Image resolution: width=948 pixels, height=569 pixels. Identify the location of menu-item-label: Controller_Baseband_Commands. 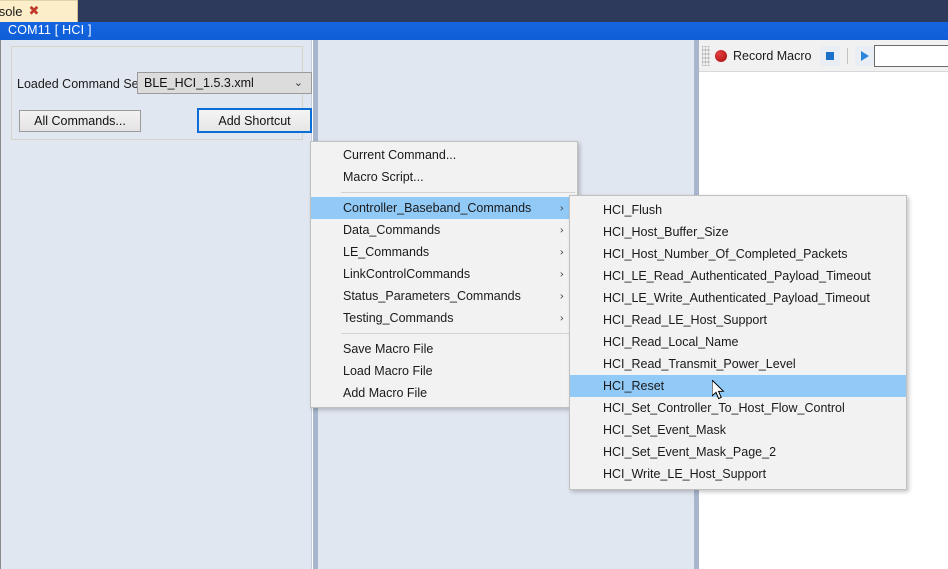
(437, 208).